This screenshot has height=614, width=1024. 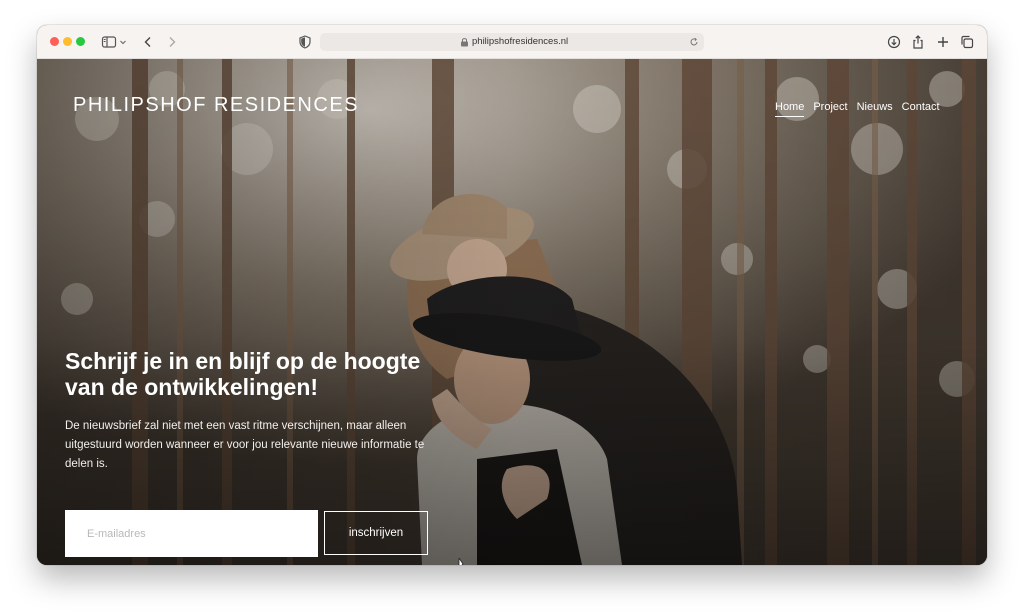 I want to click on reload-icon, so click(x=694, y=42).